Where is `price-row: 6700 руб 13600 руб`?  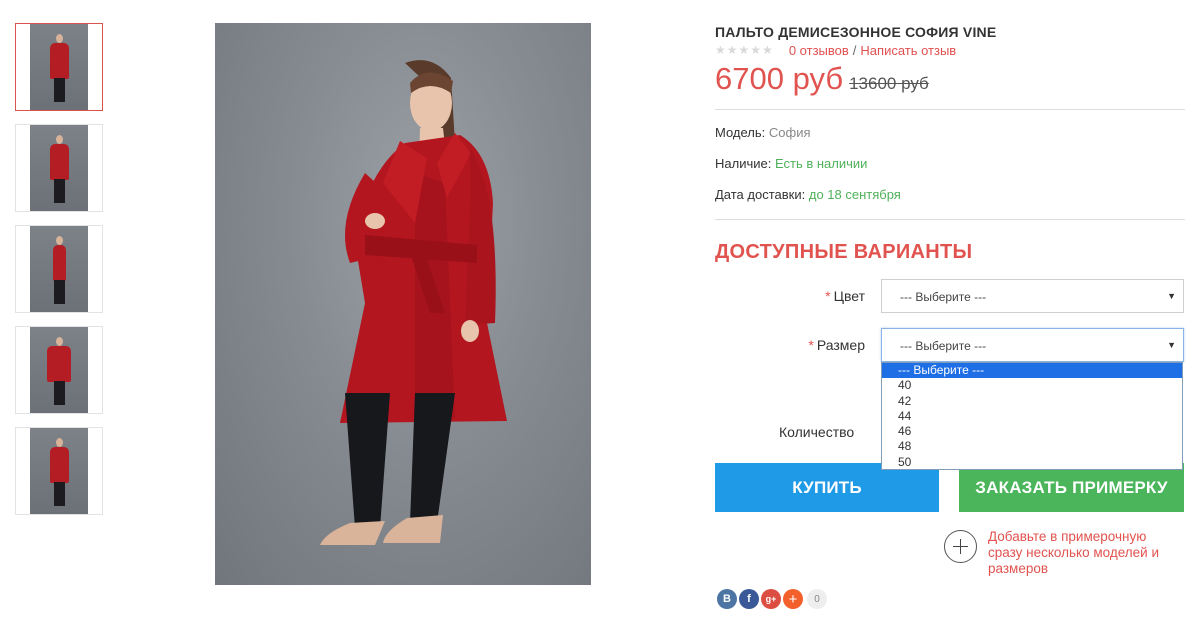 price-row: 6700 руб 13600 руб is located at coordinates (950, 78).